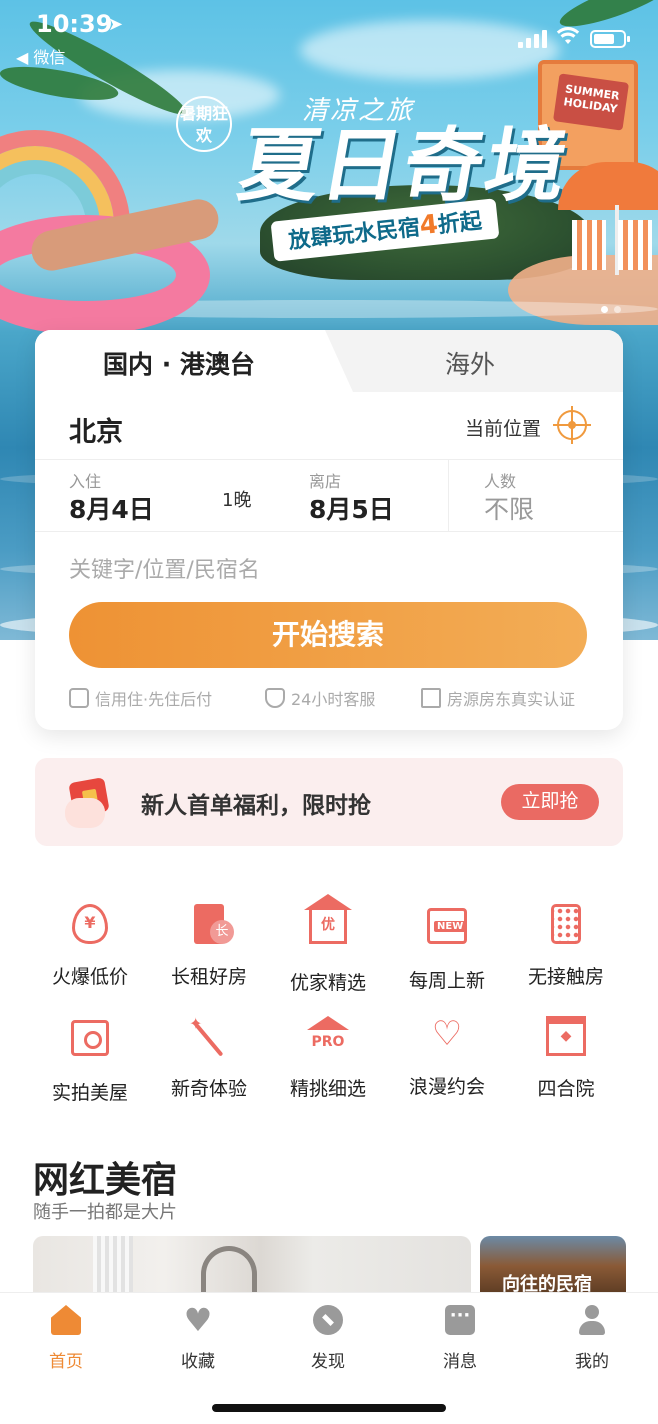  I want to click on tab-label: 首页, so click(66, 1362).